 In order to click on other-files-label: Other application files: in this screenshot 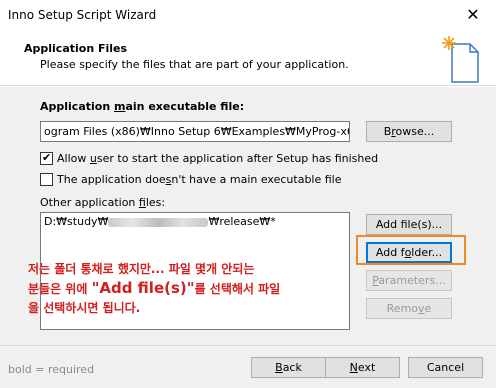, I will do `click(103, 202)`.